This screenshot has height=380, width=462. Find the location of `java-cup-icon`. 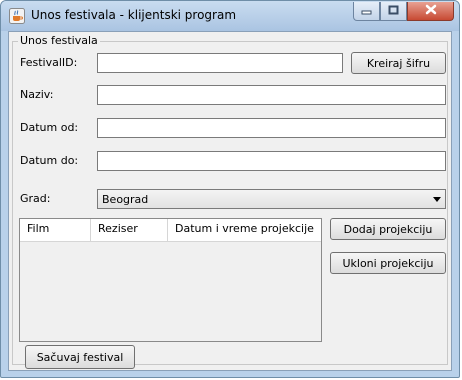

java-cup-icon is located at coordinates (17, 16).